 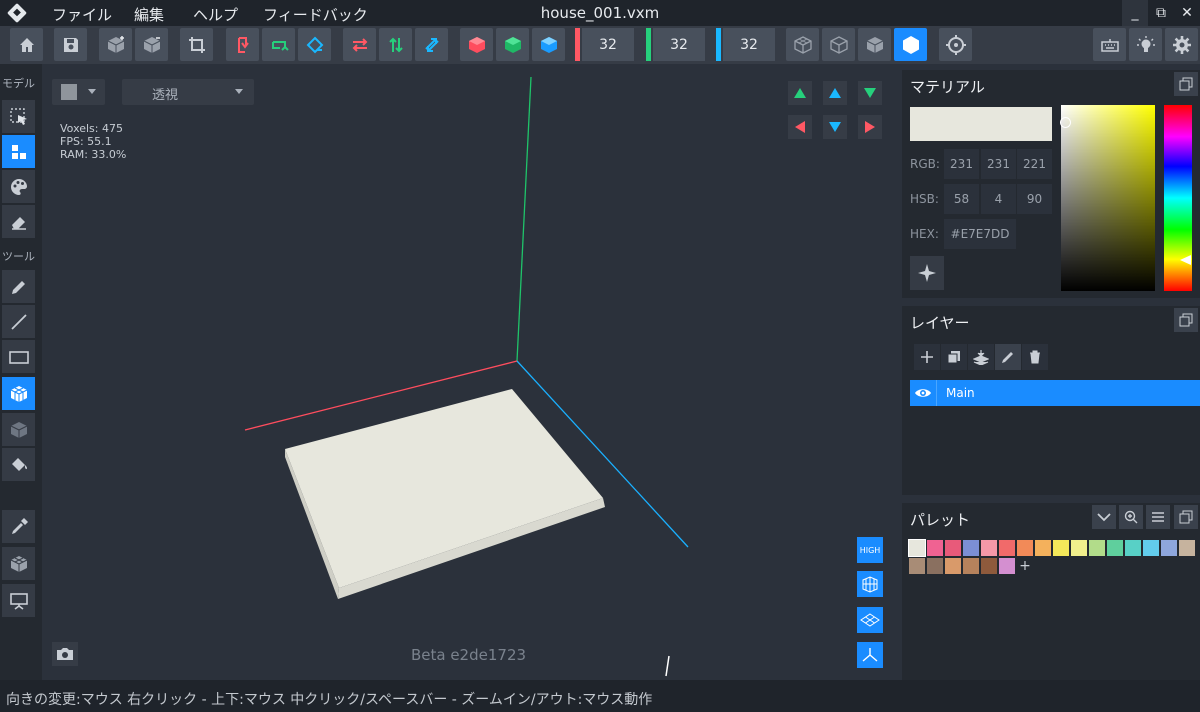 I want to click on size-x-input: 32, so click(x=608, y=44).